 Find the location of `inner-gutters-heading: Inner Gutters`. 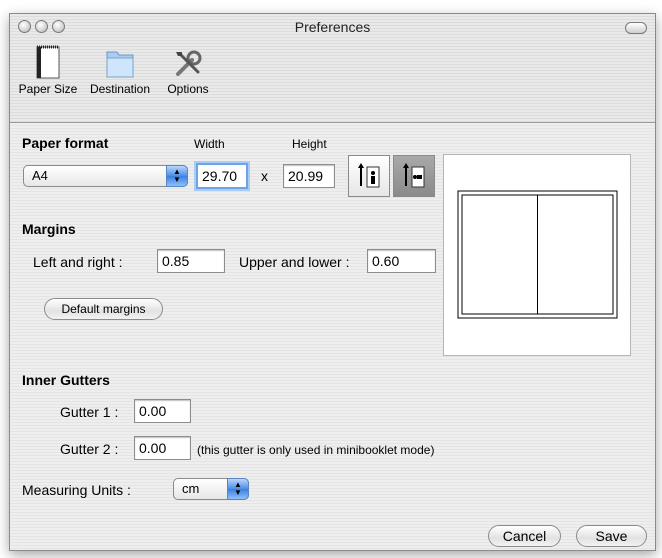

inner-gutters-heading: Inner Gutters is located at coordinates (66, 380).